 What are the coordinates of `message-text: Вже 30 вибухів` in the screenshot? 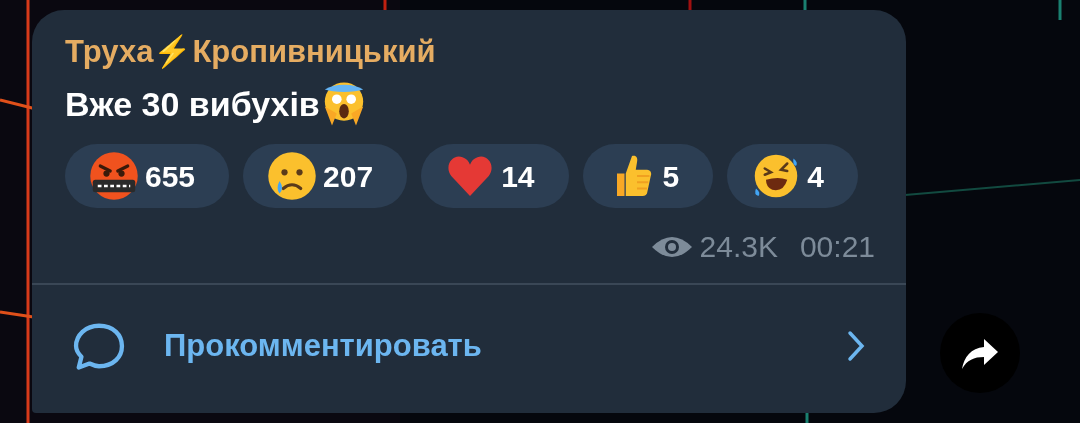 It's located at (192, 104).